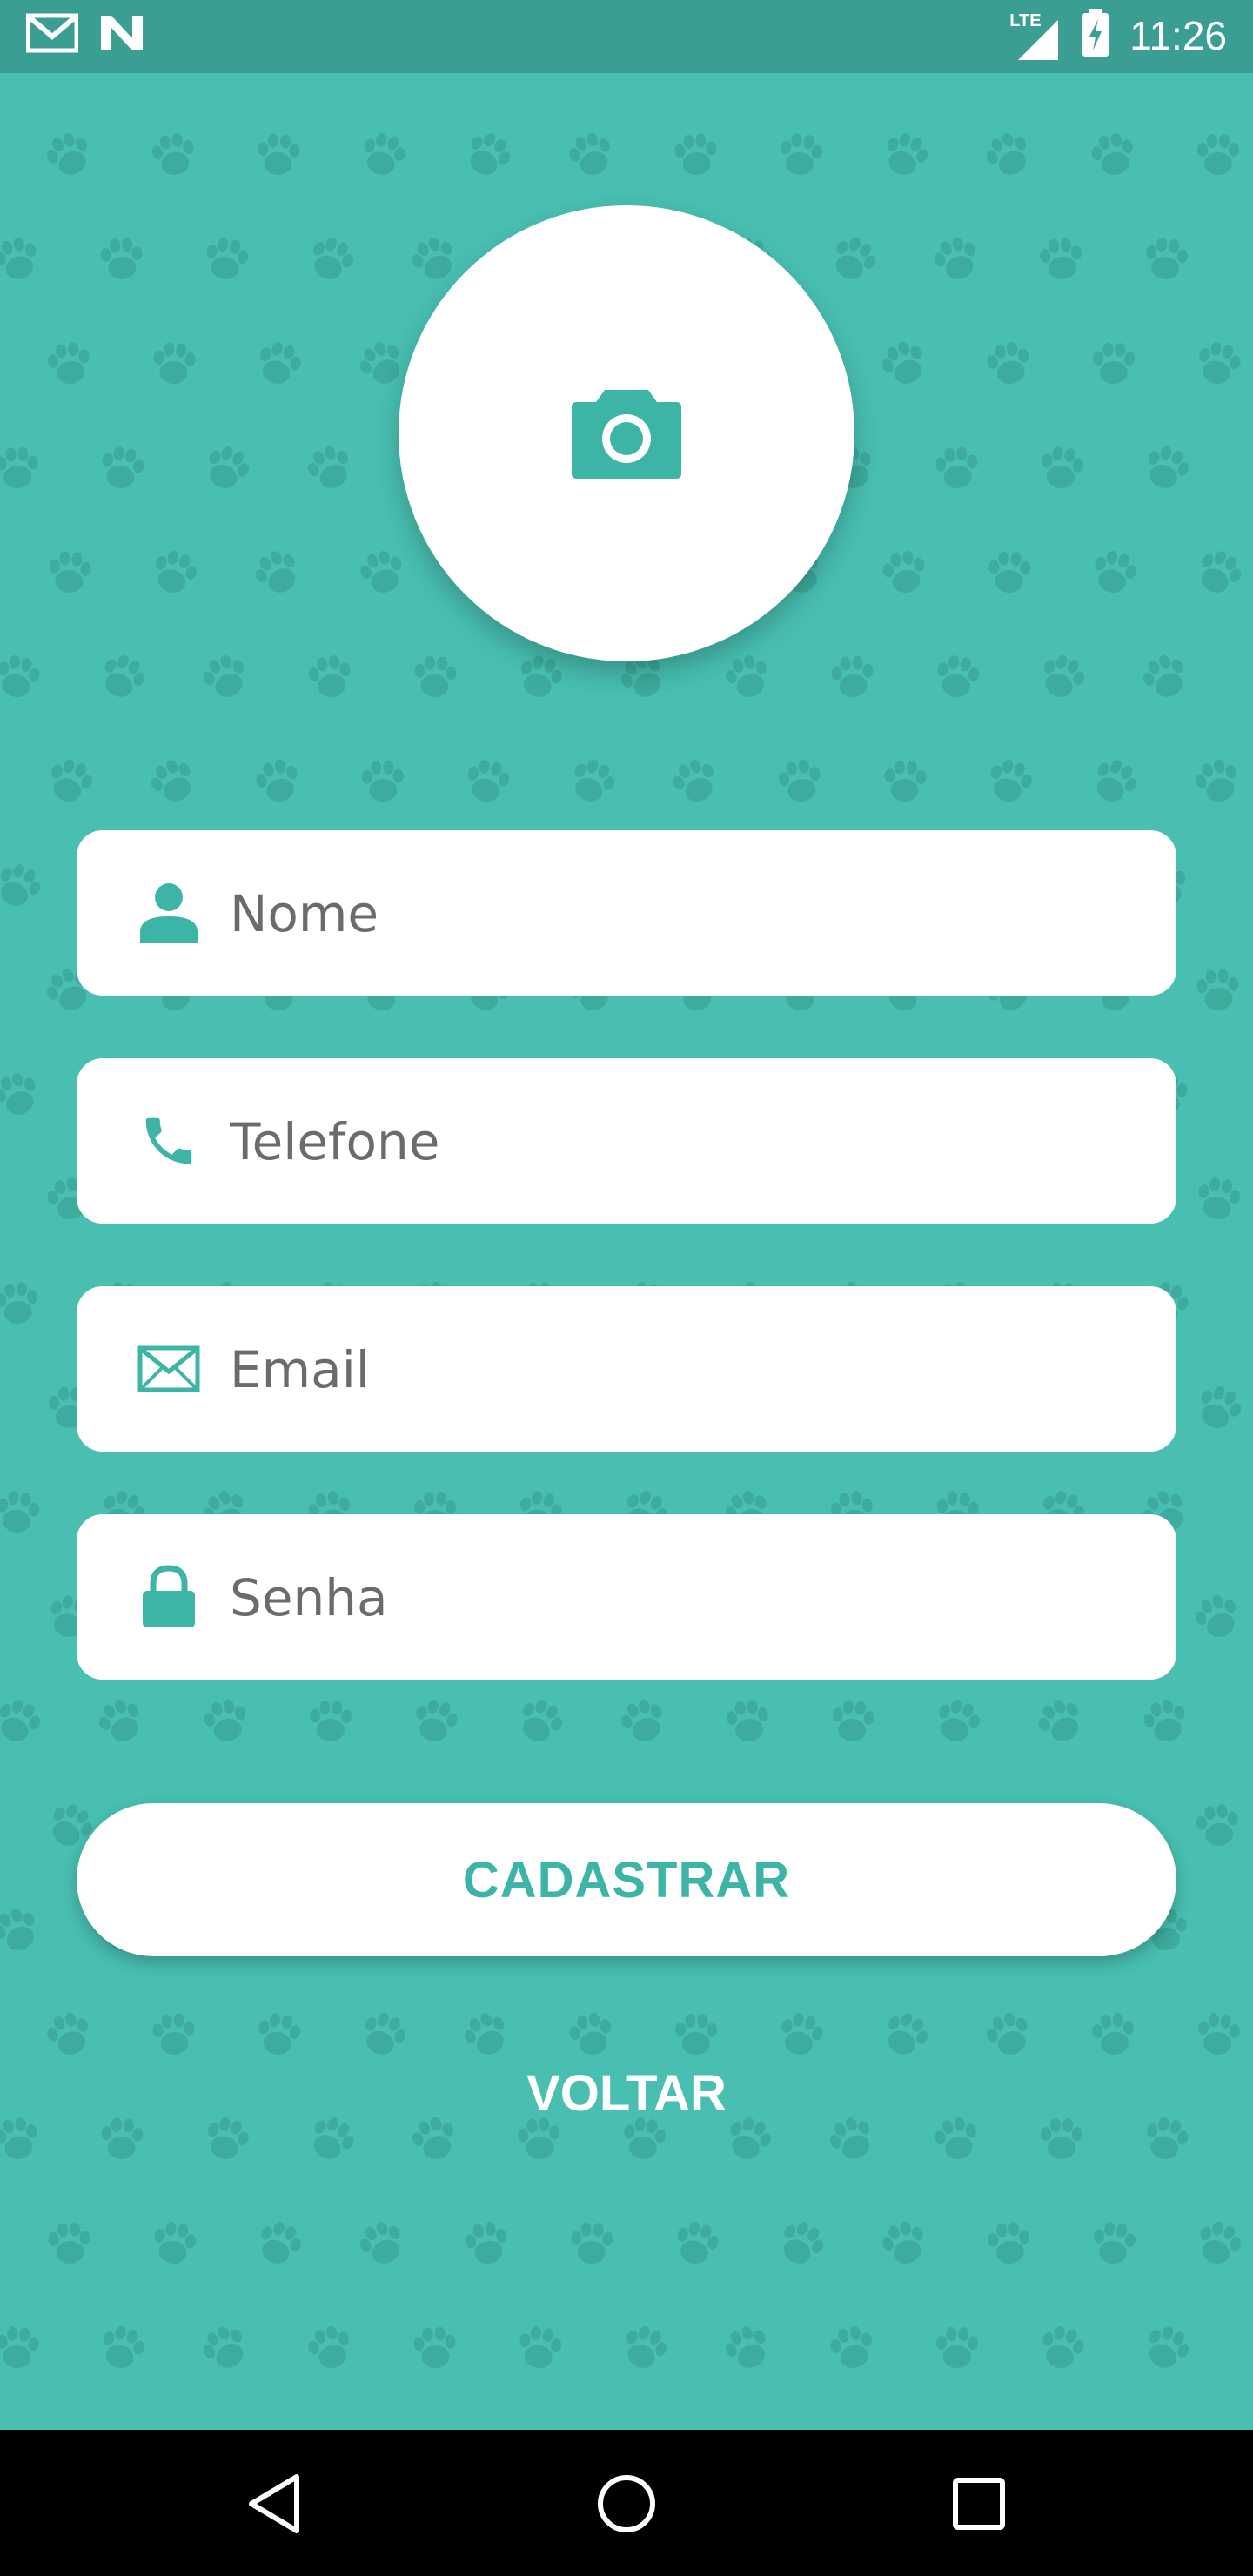 The height and width of the screenshot is (2576, 1253). I want to click on status-bar: LTE 11:26, so click(626, 37).